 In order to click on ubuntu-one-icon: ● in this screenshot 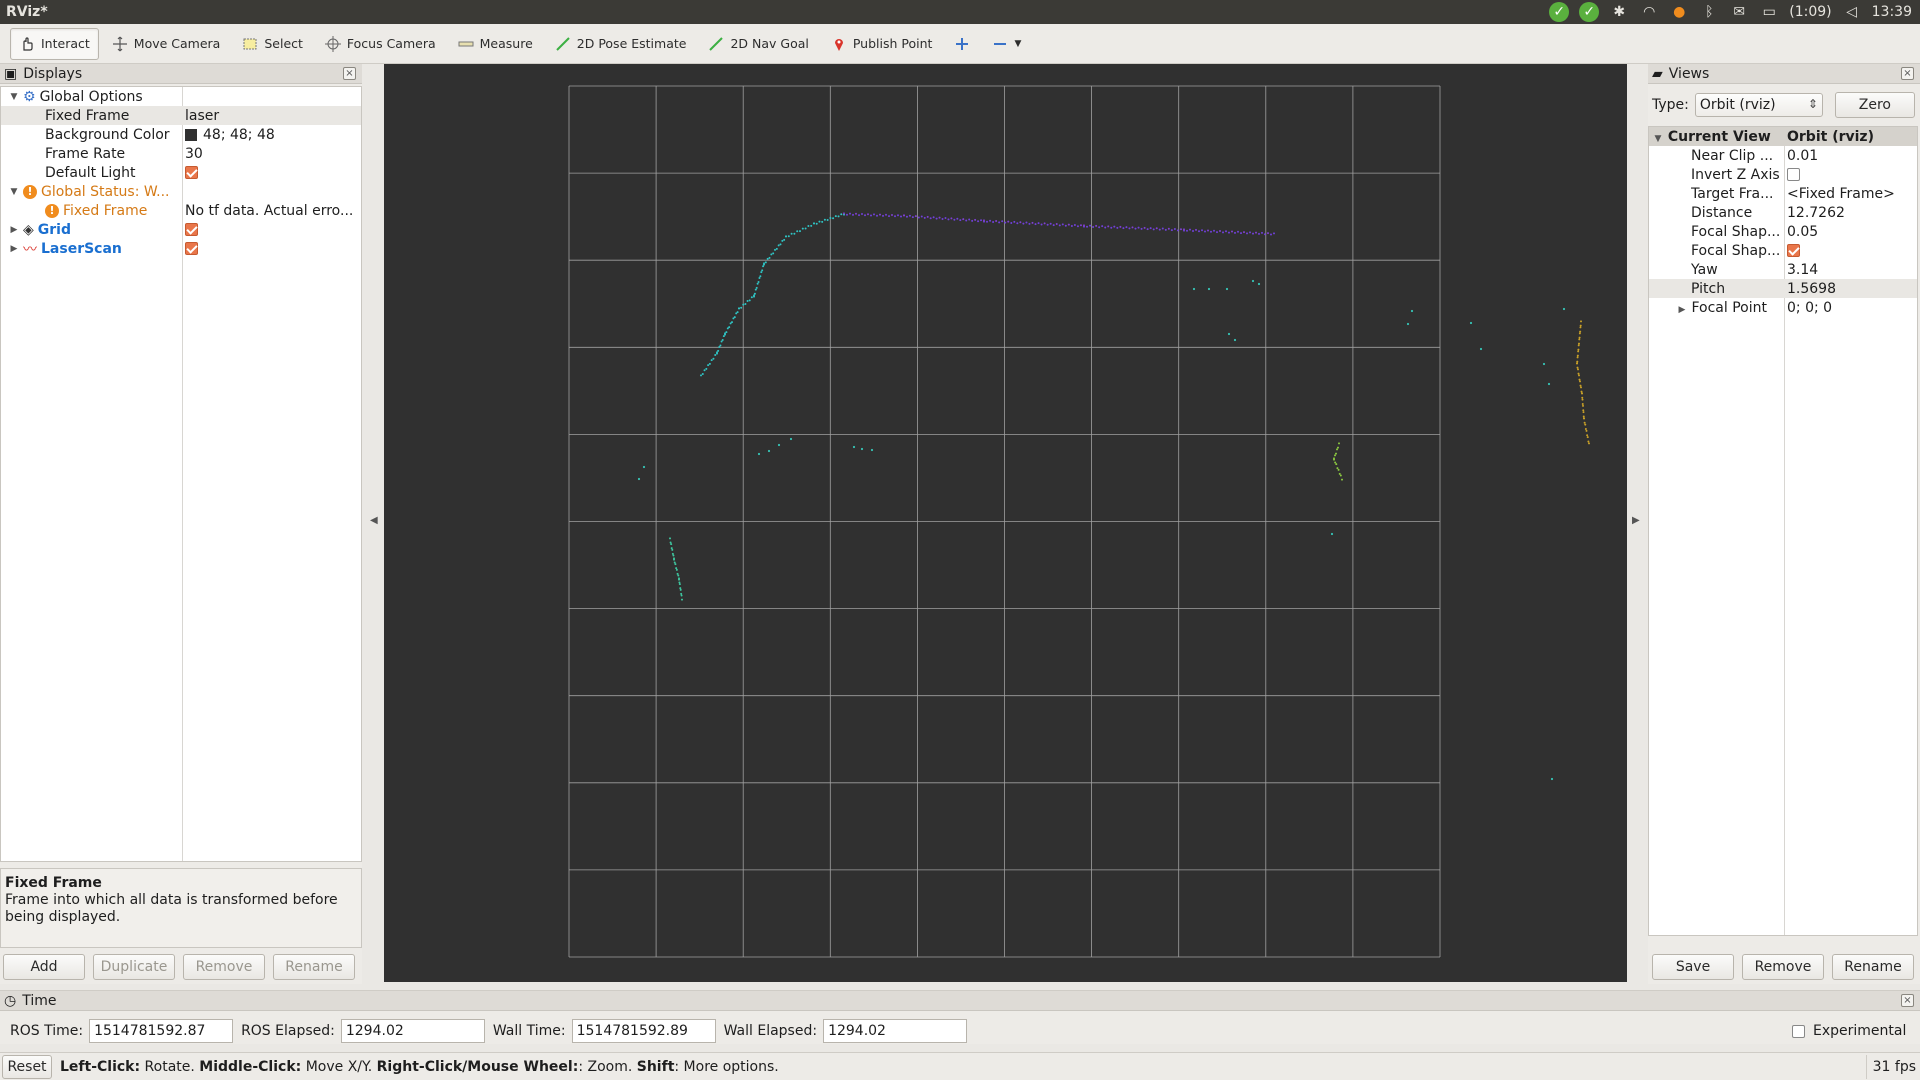, I will do `click(1679, 12)`.